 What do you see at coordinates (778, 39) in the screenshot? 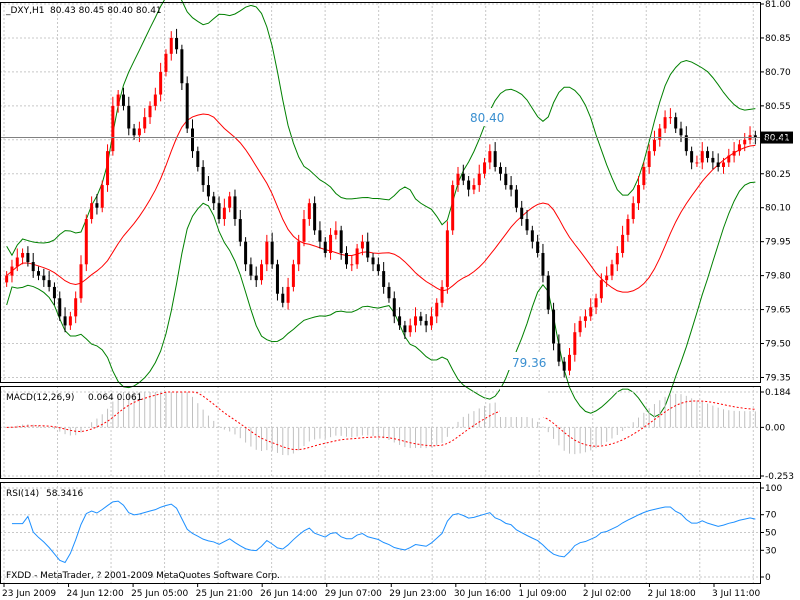
I see `price-tick-label: 80.85` at bounding box center [778, 39].